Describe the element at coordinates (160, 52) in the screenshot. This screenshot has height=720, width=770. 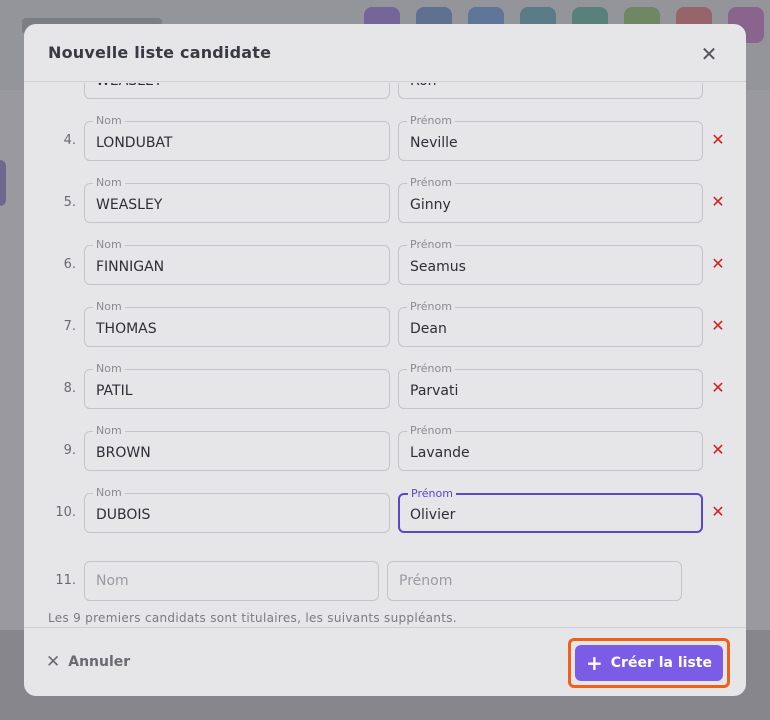
I see `dialog-title: Nouvelle liste candidate` at that location.